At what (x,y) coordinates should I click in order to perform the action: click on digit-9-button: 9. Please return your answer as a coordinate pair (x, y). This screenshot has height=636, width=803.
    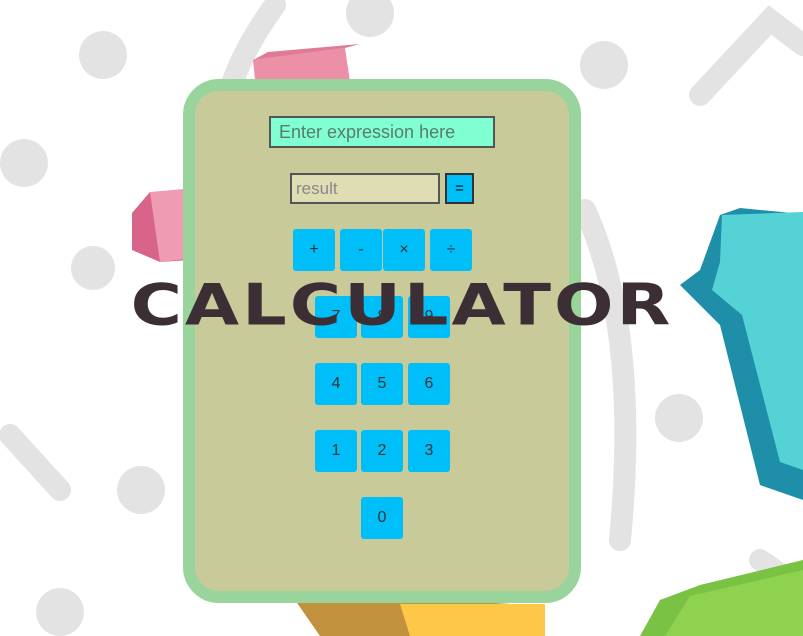
    Looking at the image, I should click on (429, 317).